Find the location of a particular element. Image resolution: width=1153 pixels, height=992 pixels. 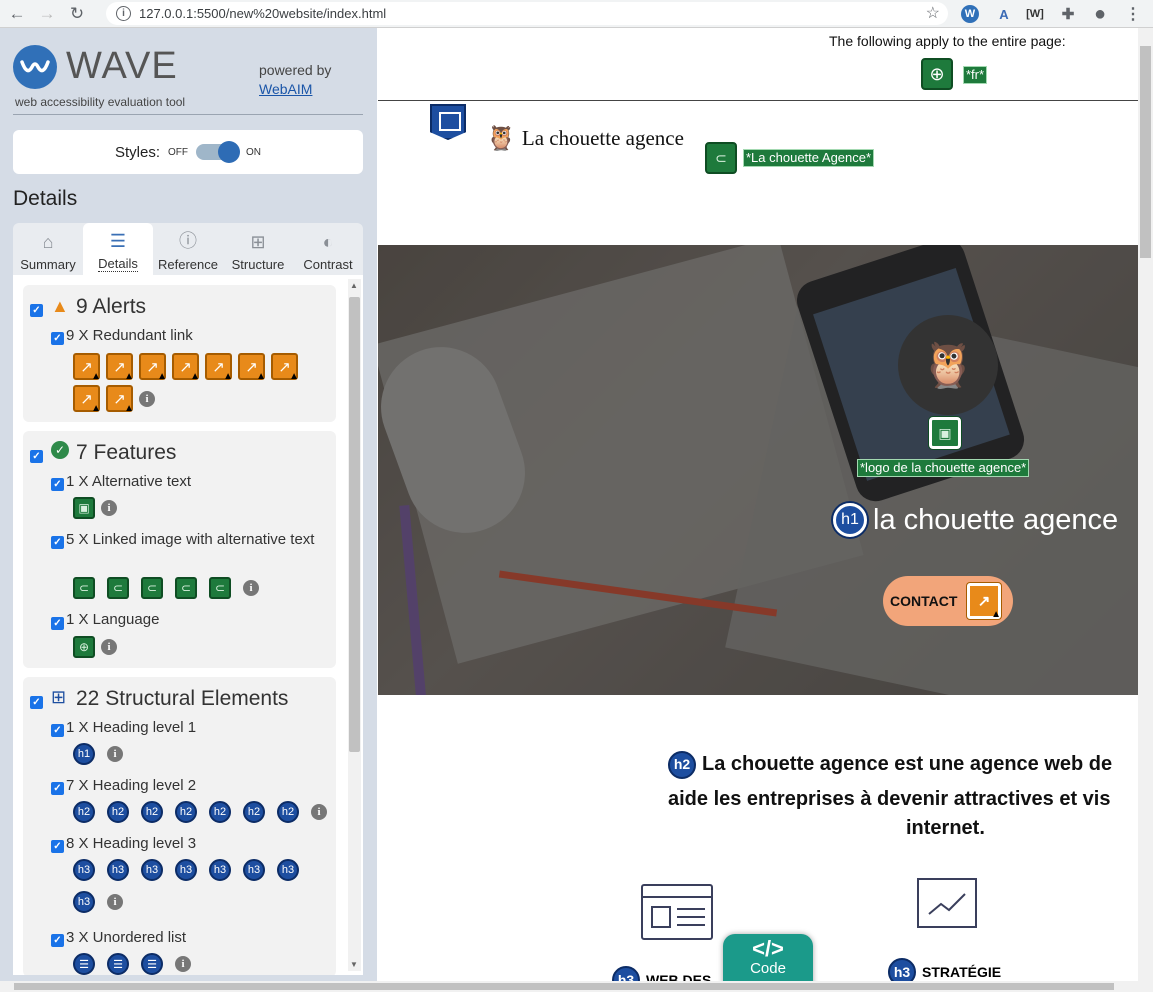

heading-1-checkbox: ✓ is located at coordinates (57, 730).